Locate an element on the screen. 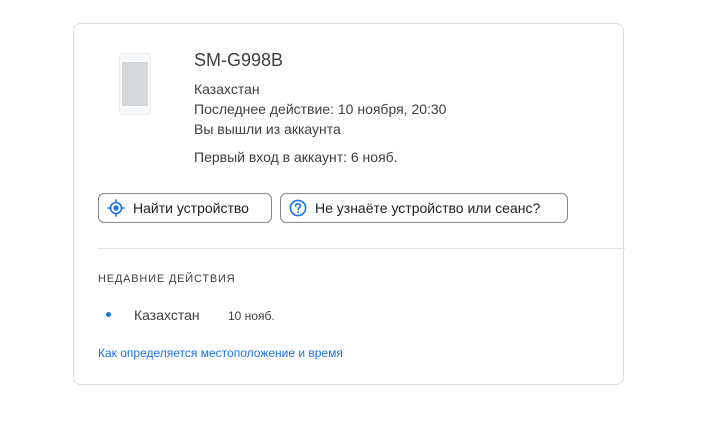  find-device-button: Найти устройство is located at coordinates (185, 208).